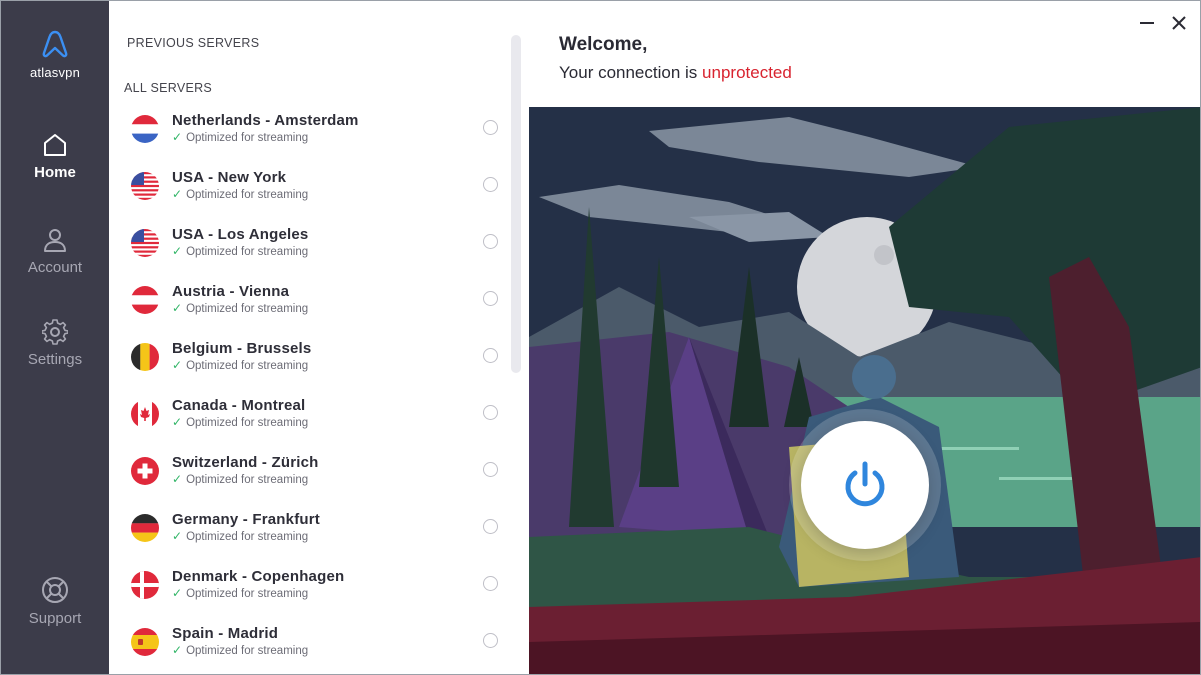  Describe the element at coordinates (55, 240) in the screenshot. I see `user-icon` at that location.